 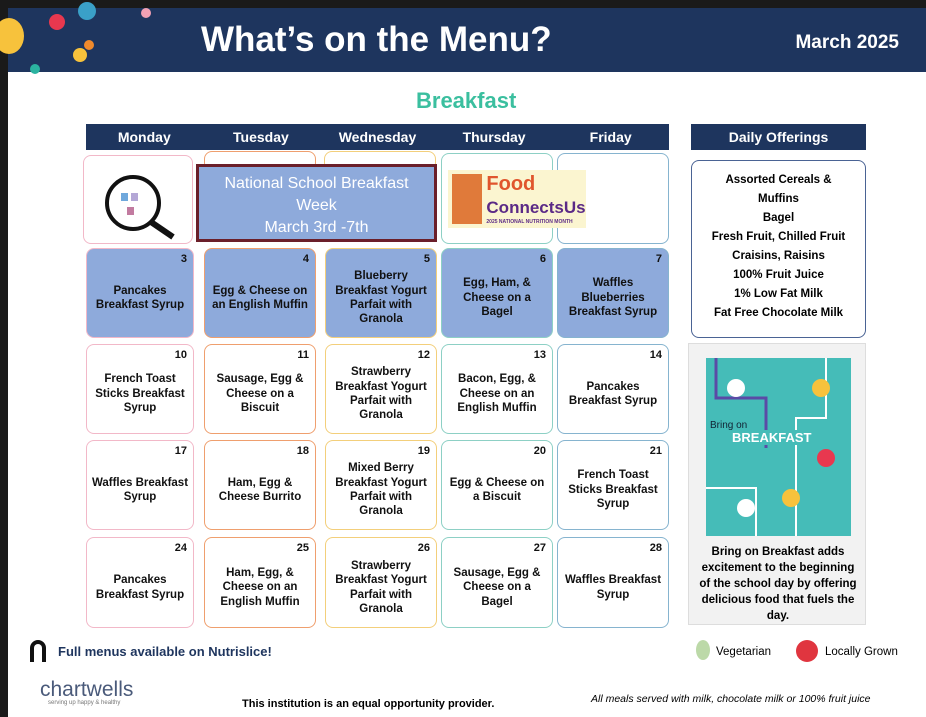 What do you see at coordinates (655, 548) in the screenshot?
I see `date-number: 28` at bounding box center [655, 548].